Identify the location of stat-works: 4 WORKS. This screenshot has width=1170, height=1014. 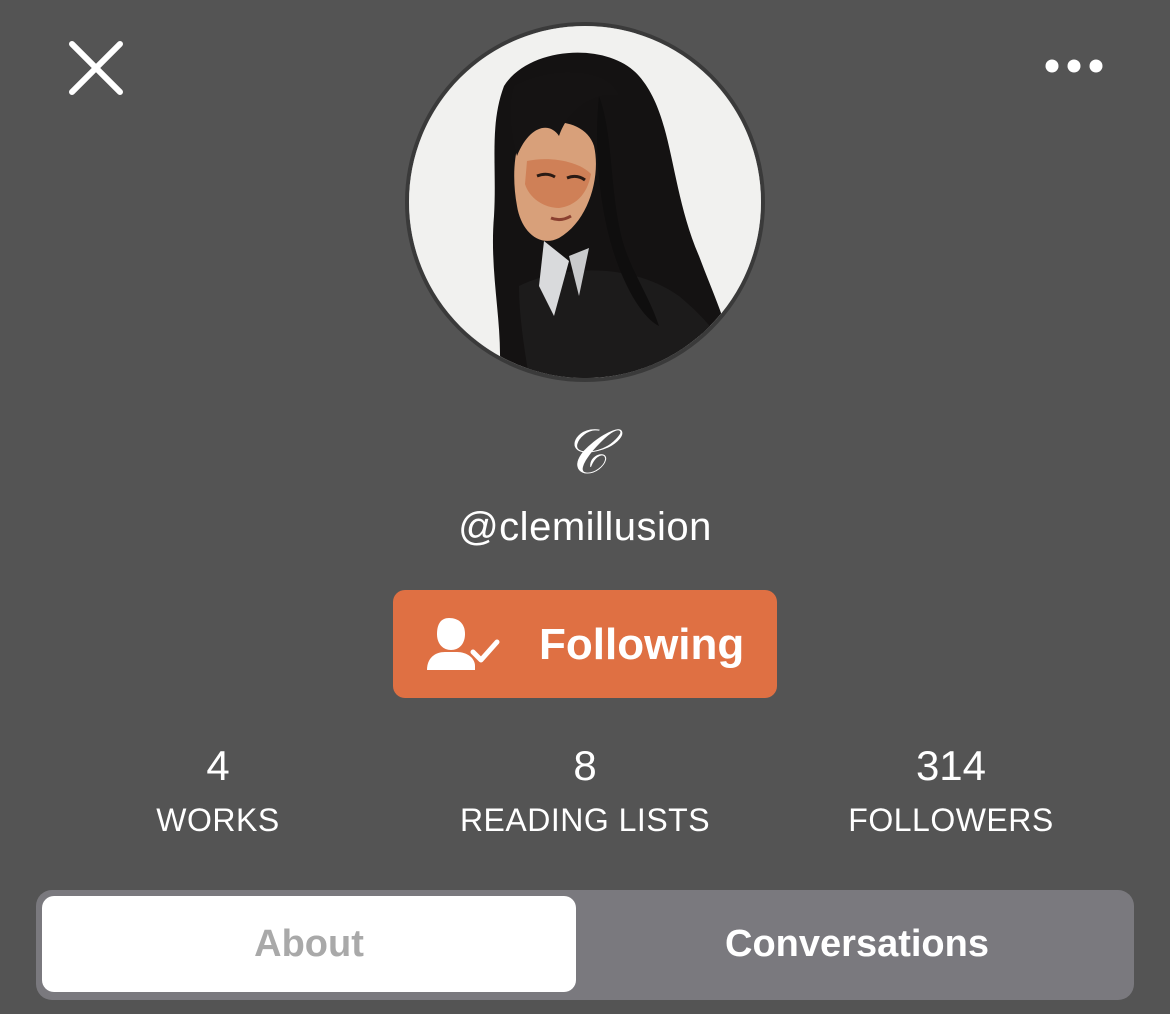
(218, 790).